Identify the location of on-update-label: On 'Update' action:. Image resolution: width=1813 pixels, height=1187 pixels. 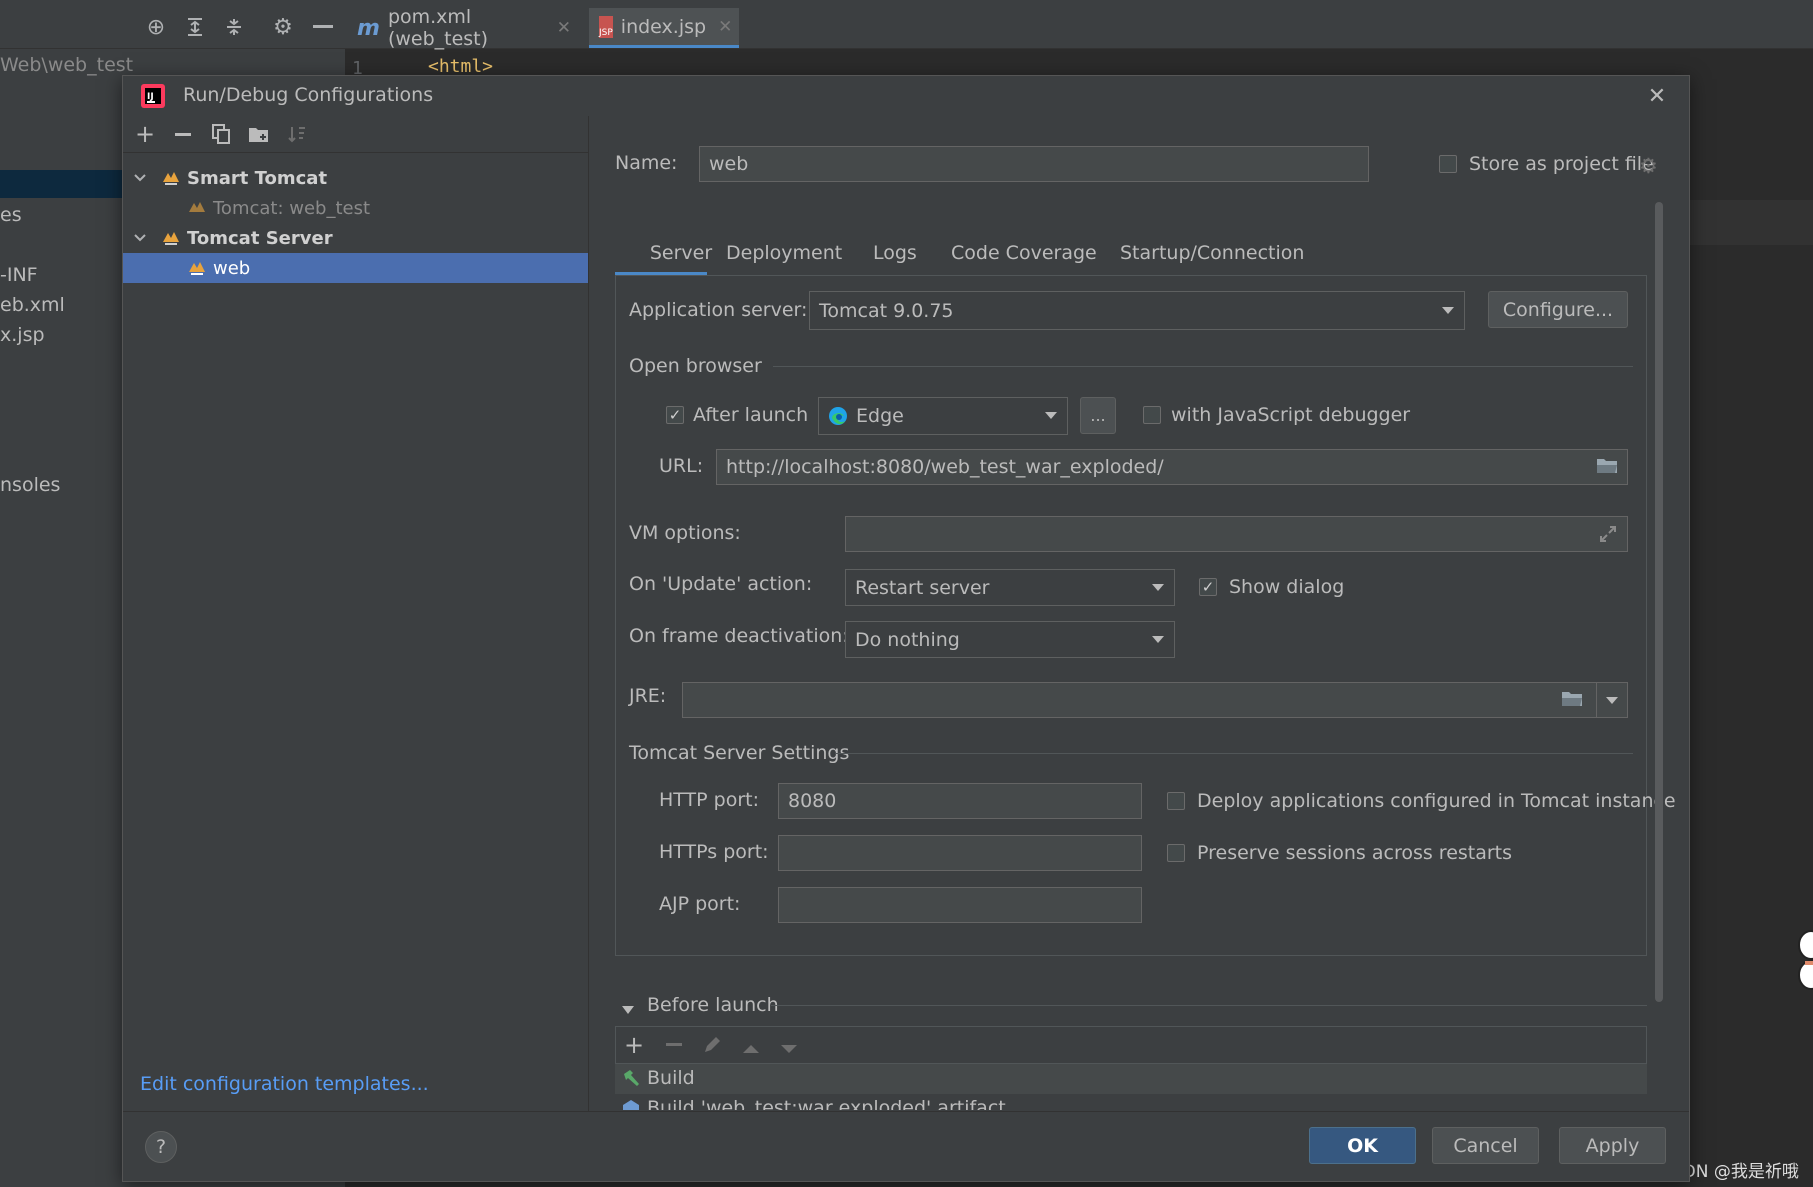
(721, 584).